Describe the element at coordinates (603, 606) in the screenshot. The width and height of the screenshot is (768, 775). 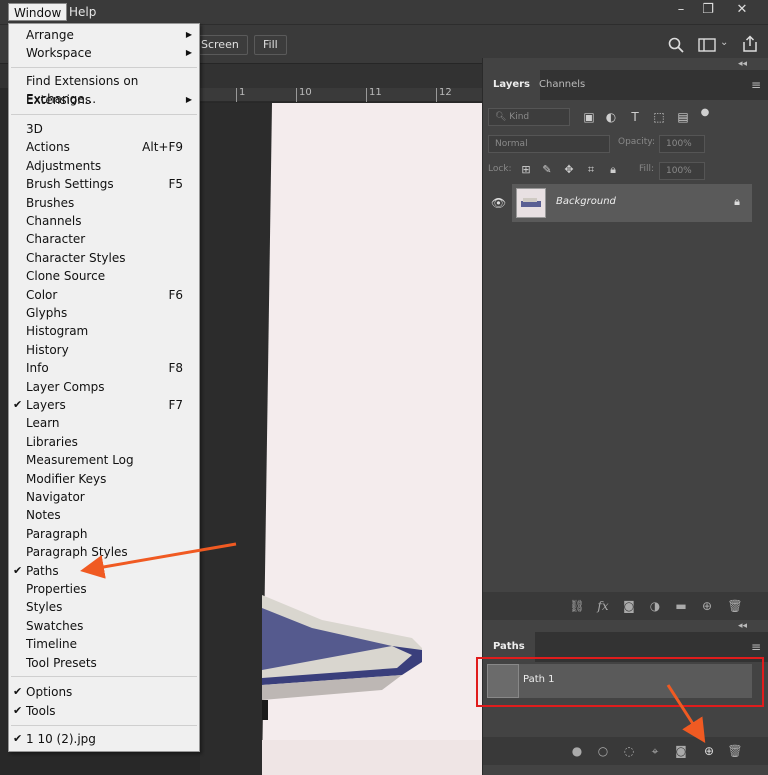
I see `fx-icon: fx` at that location.